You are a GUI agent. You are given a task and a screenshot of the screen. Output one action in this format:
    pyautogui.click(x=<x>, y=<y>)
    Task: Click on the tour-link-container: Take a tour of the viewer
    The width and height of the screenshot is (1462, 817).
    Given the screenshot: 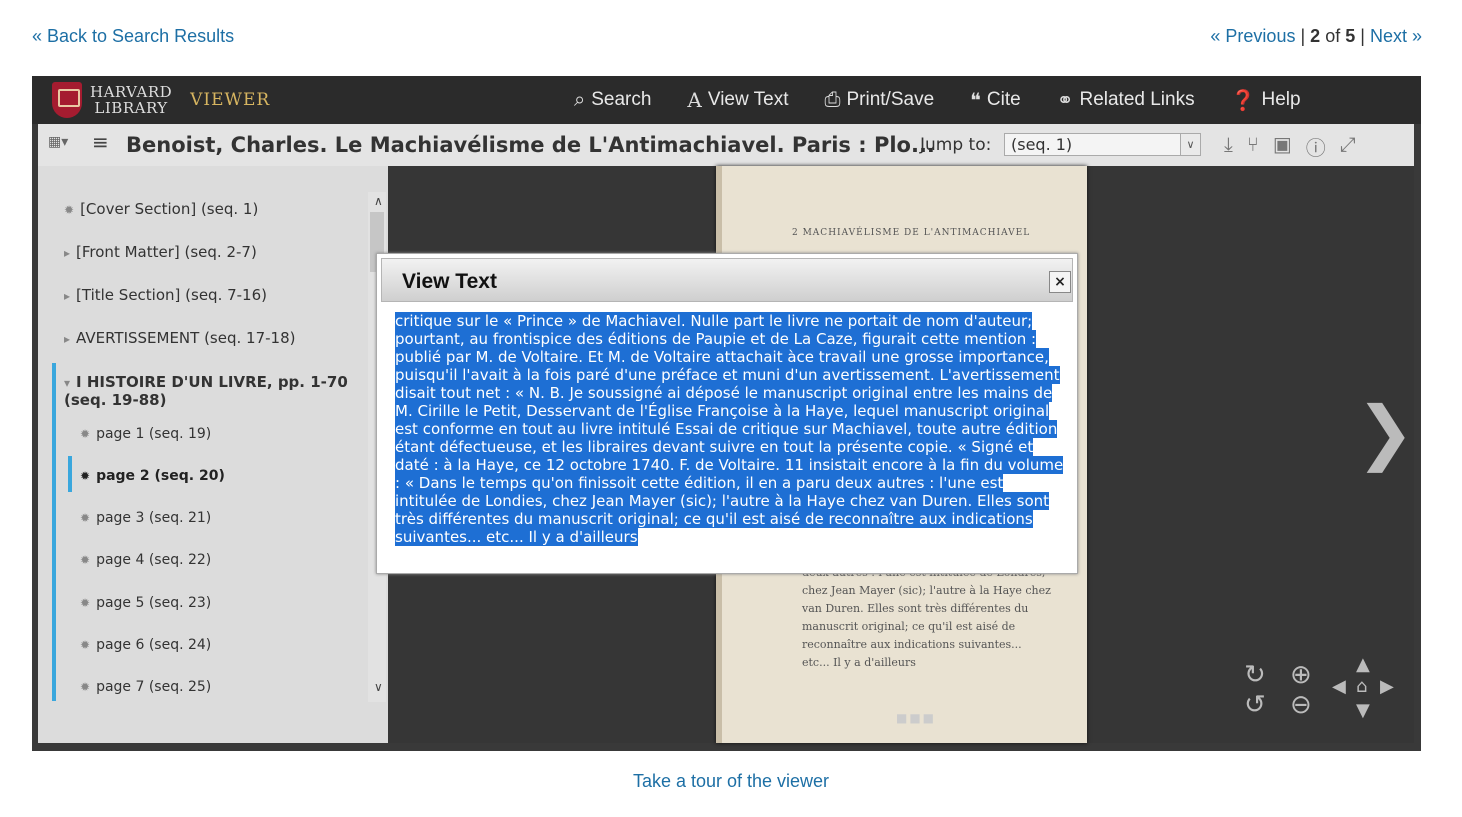 What is the action you would take?
    pyautogui.click(x=731, y=781)
    